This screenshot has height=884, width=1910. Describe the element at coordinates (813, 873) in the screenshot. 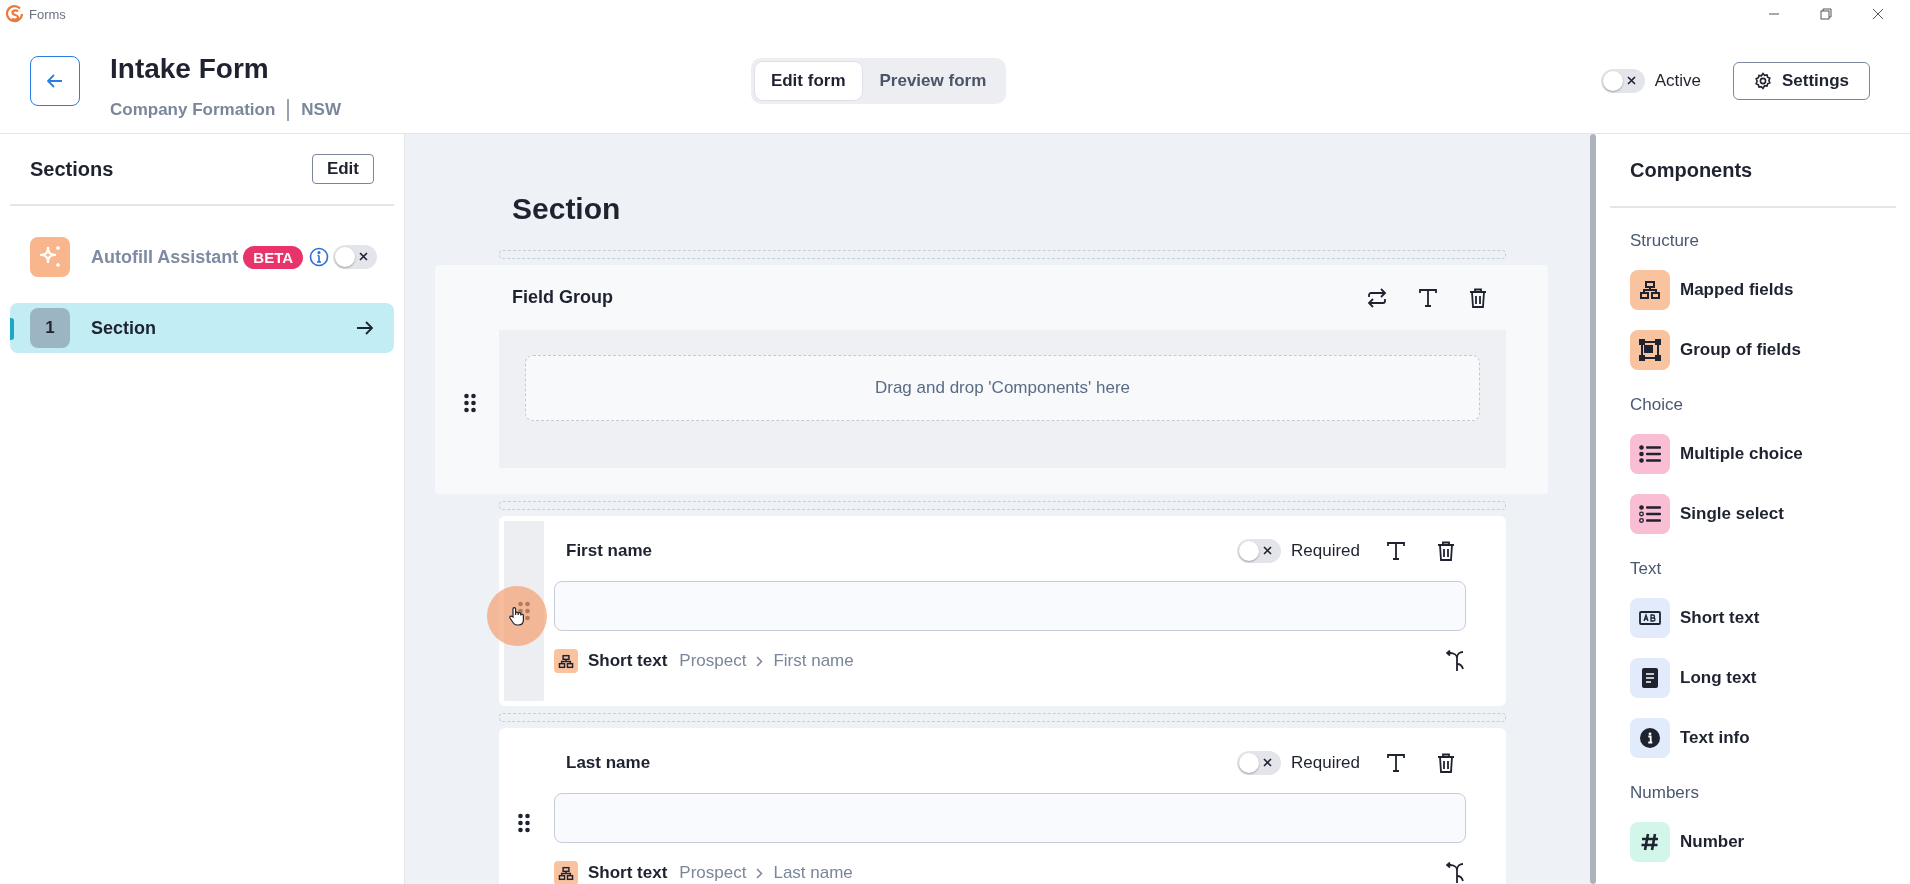

I see `mapping-path-item: Last name` at that location.